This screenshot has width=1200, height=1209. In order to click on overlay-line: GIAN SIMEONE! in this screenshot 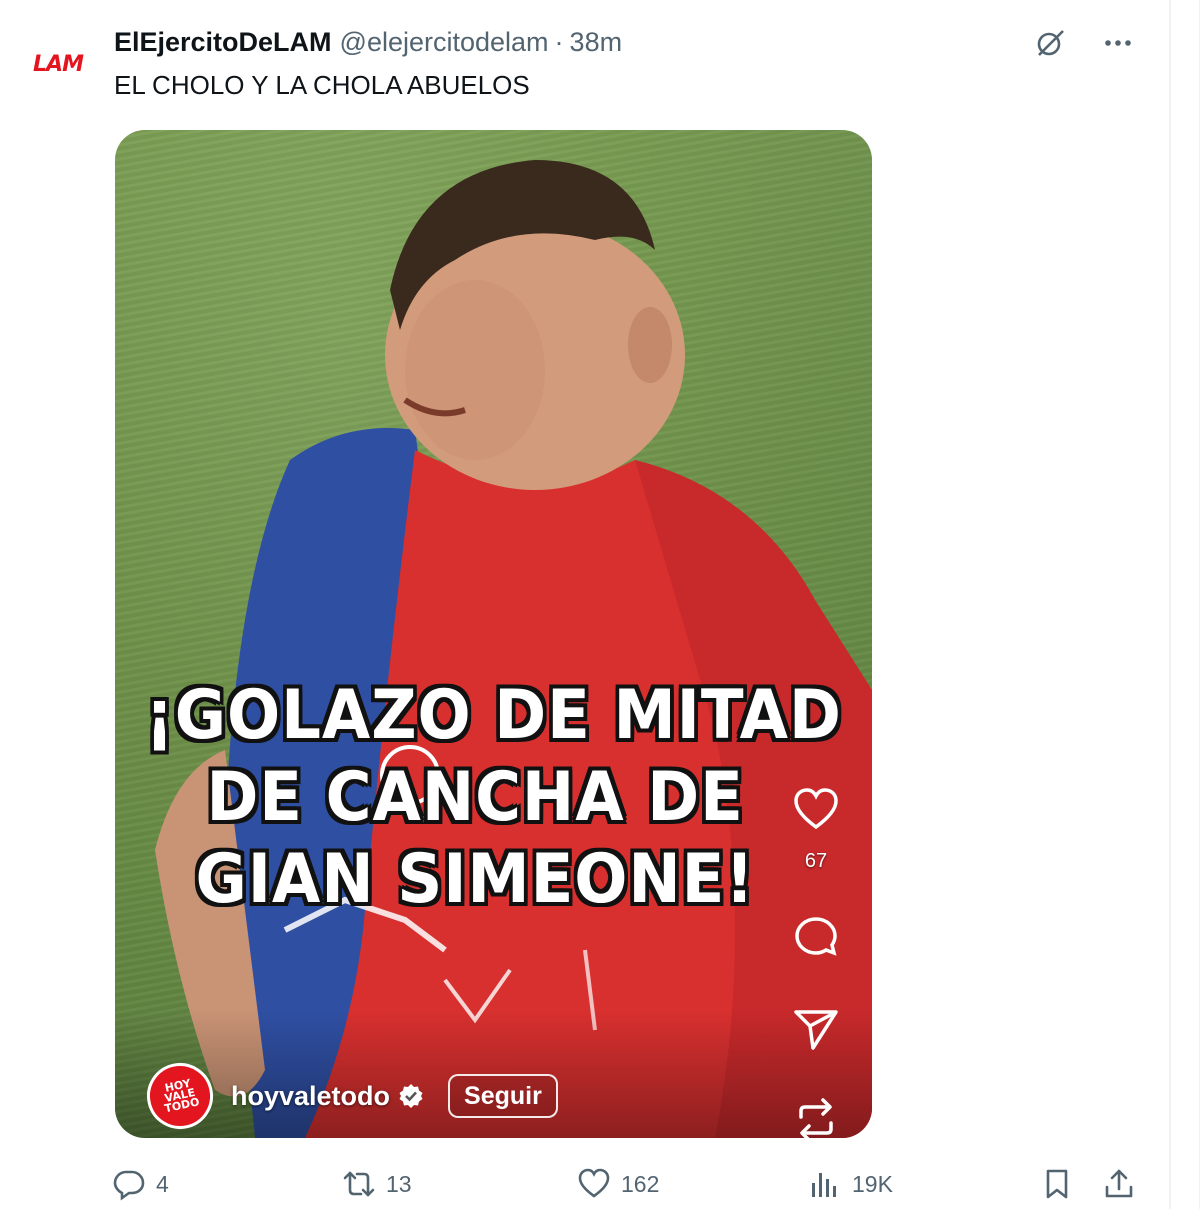, I will do `click(475, 879)`.